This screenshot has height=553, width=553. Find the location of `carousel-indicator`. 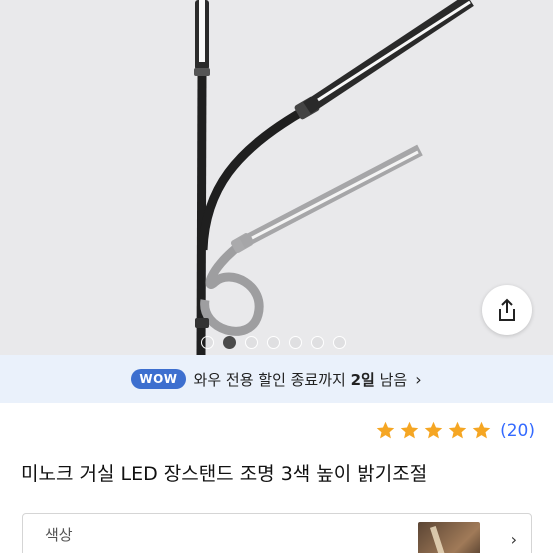

carousel-indicator is located at coordinates (273, 342).